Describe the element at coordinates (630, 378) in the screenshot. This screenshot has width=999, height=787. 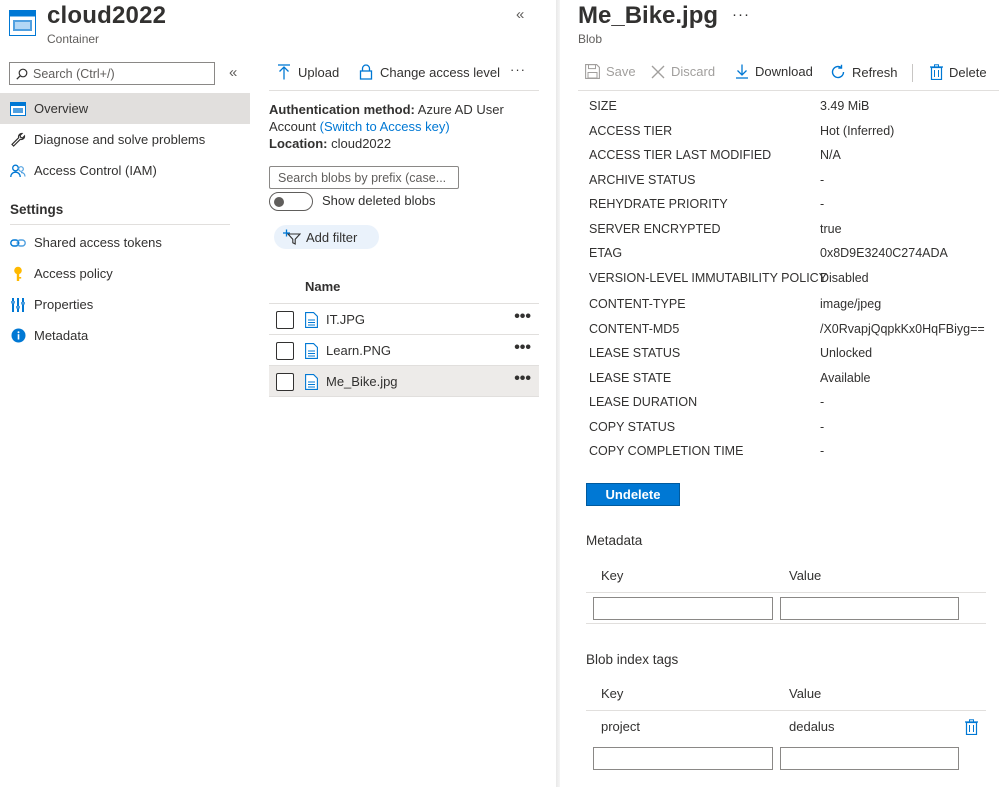
I see `property-key: LEASE STATE` at that location.